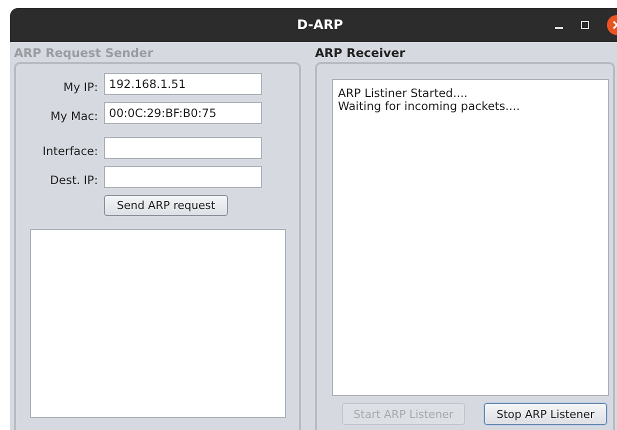  I want to click on panel-title: ARP Receiver, so click(360, 53).